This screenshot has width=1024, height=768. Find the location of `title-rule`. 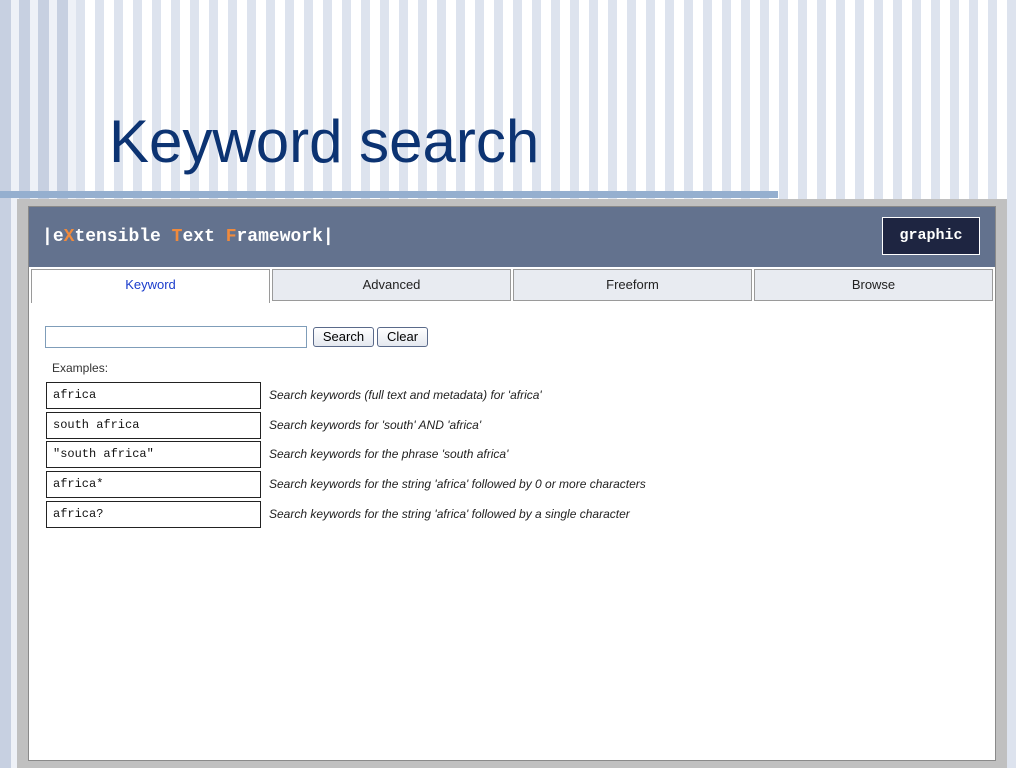

title-rule is located at coordinates (389, 194).